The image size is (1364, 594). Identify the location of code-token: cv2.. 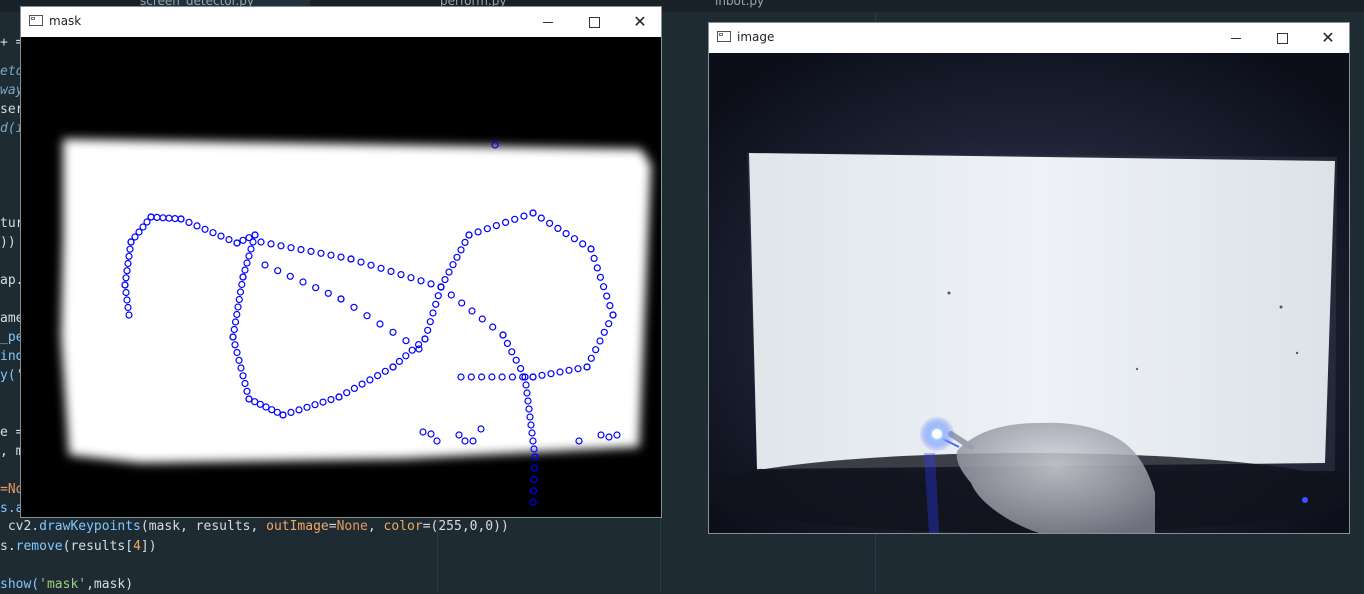
(20, 526).